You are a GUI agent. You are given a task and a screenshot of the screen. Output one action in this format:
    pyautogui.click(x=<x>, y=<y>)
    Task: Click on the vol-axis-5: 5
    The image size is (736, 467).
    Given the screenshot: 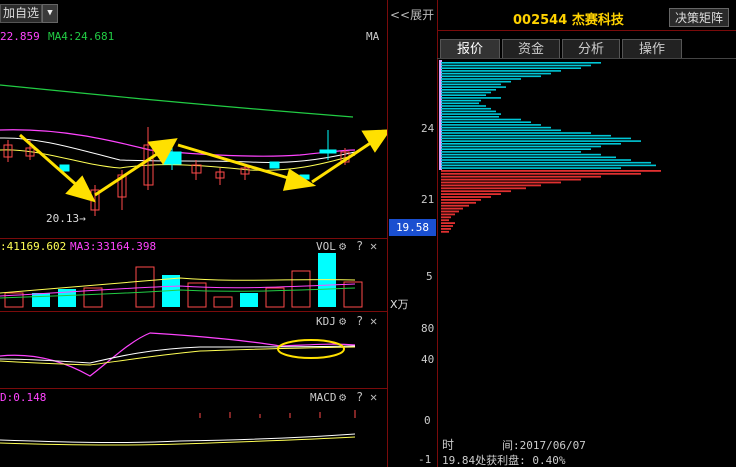 What is the action you would take?
    pyautogui.click(x=429, y=276)
    